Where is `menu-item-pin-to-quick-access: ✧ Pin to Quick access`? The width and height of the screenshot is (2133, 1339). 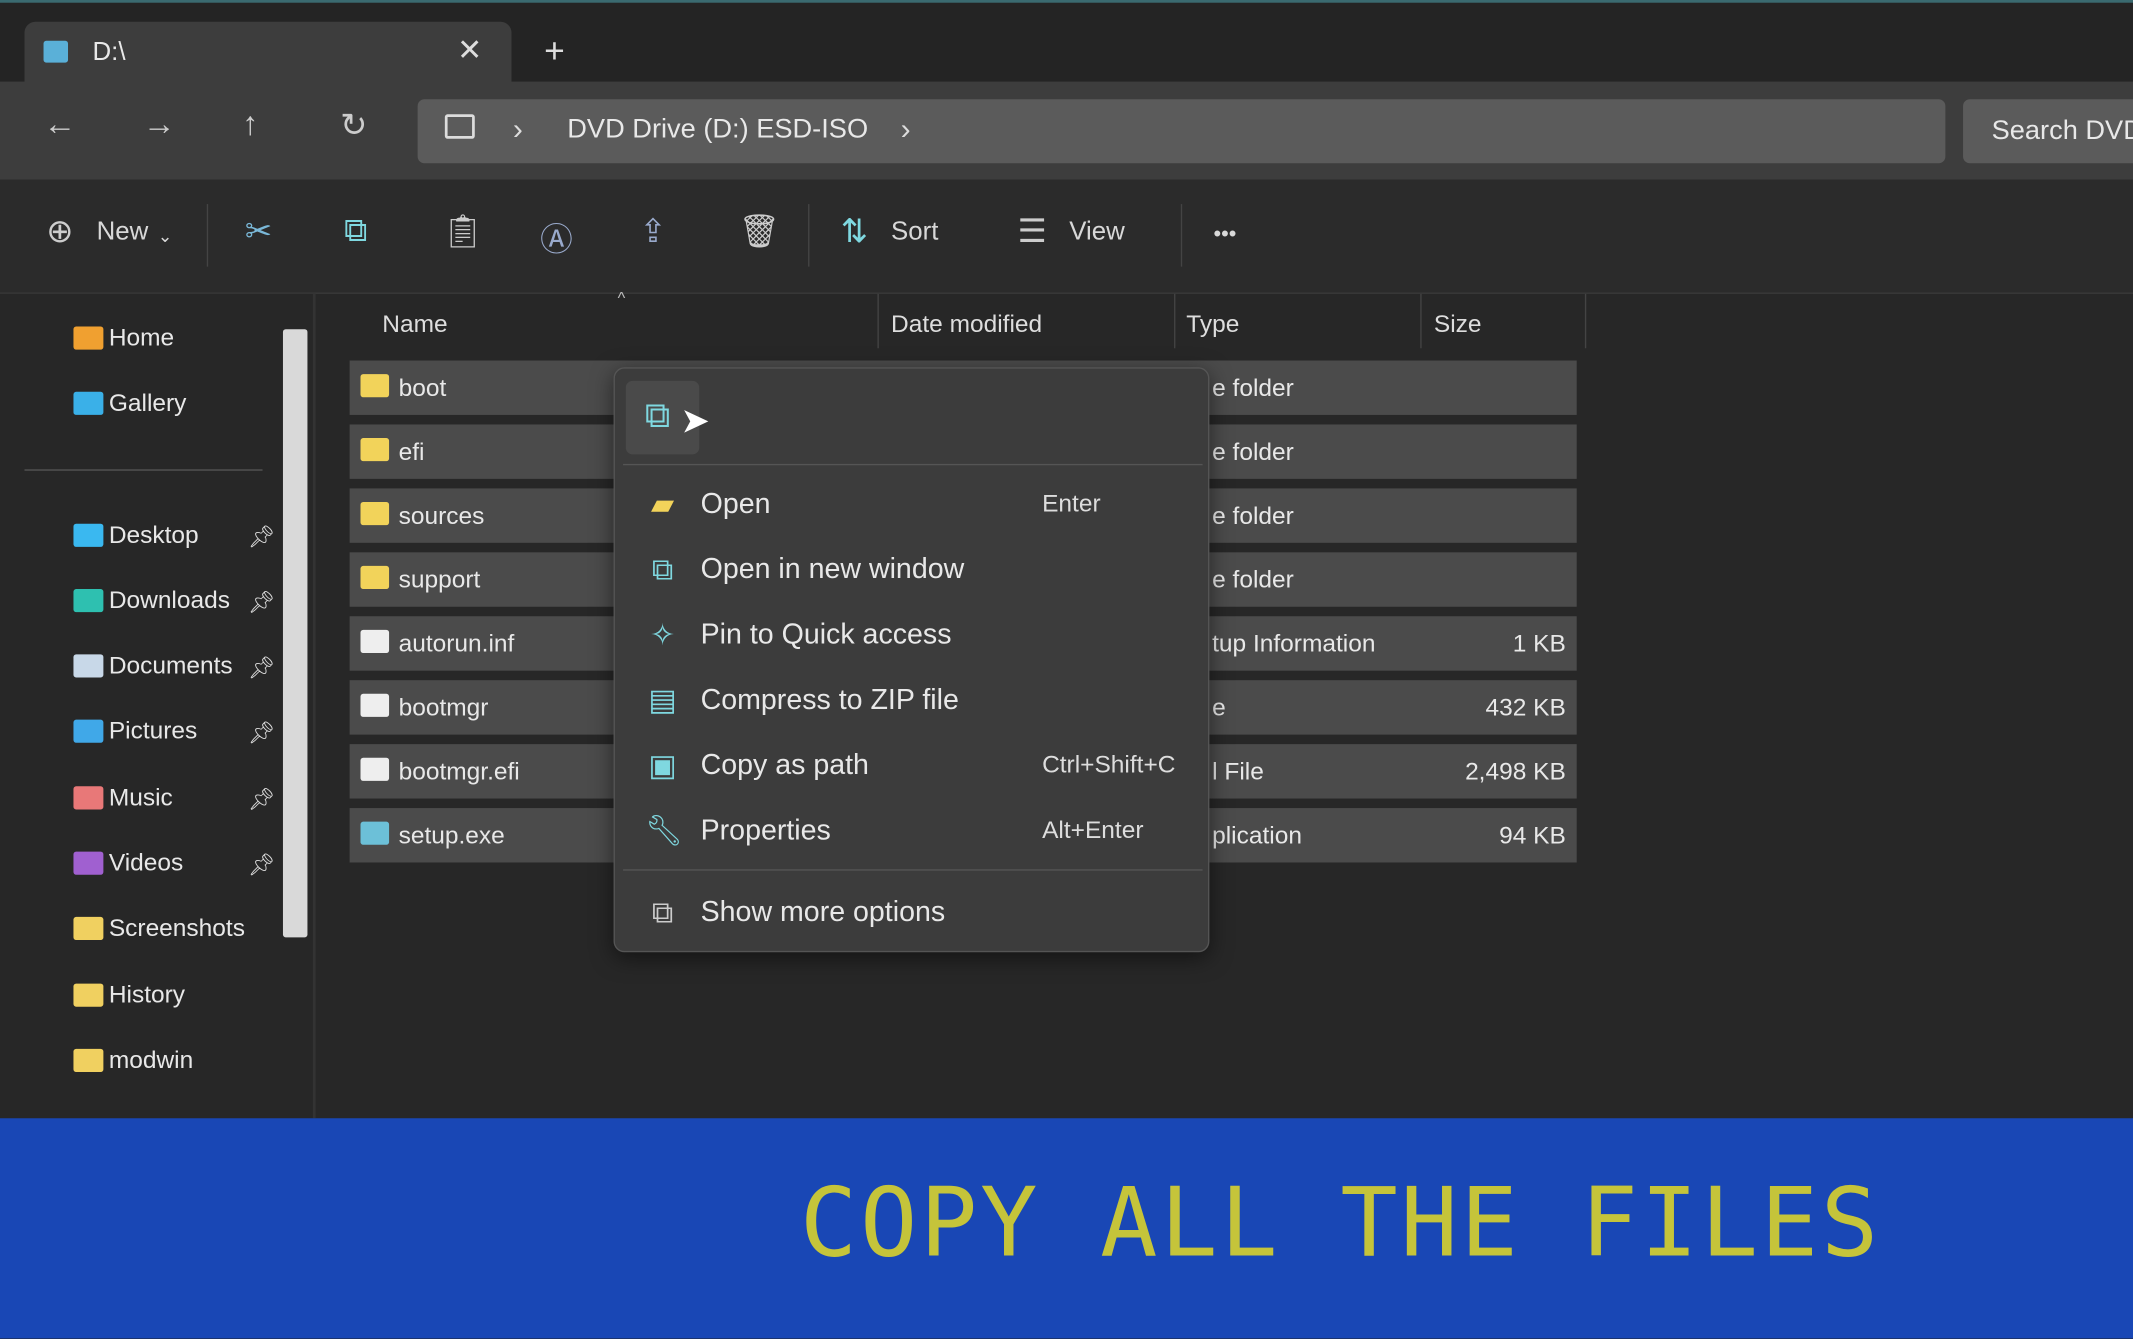 menu-item-pin-to-quick-access: ✧ Pin to Quick access is located at coordinates (913, 635).